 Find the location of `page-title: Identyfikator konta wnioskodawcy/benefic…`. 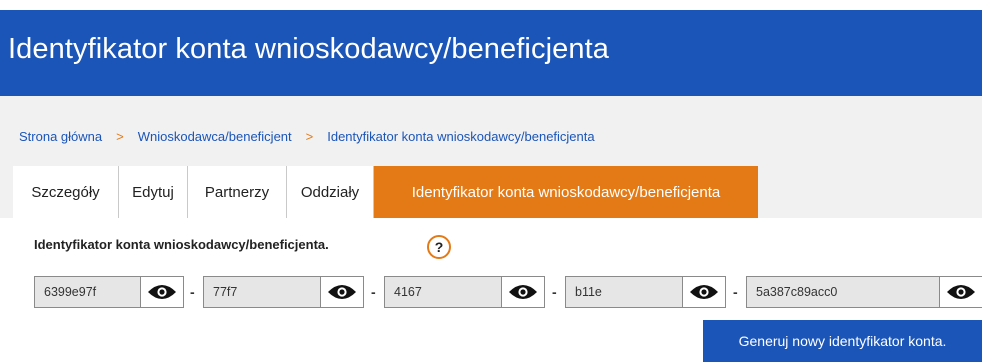

page-title: Identyfikator konta wnioskodawcy/benefic… is located at coordinates (308, 49).